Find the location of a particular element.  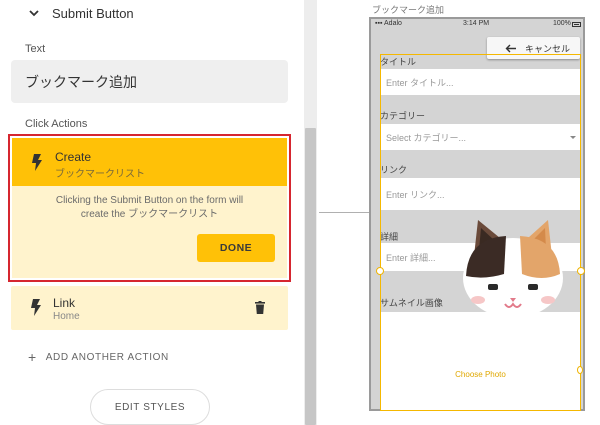

link-action-card: Link Home is located at coordinates (149, 308).